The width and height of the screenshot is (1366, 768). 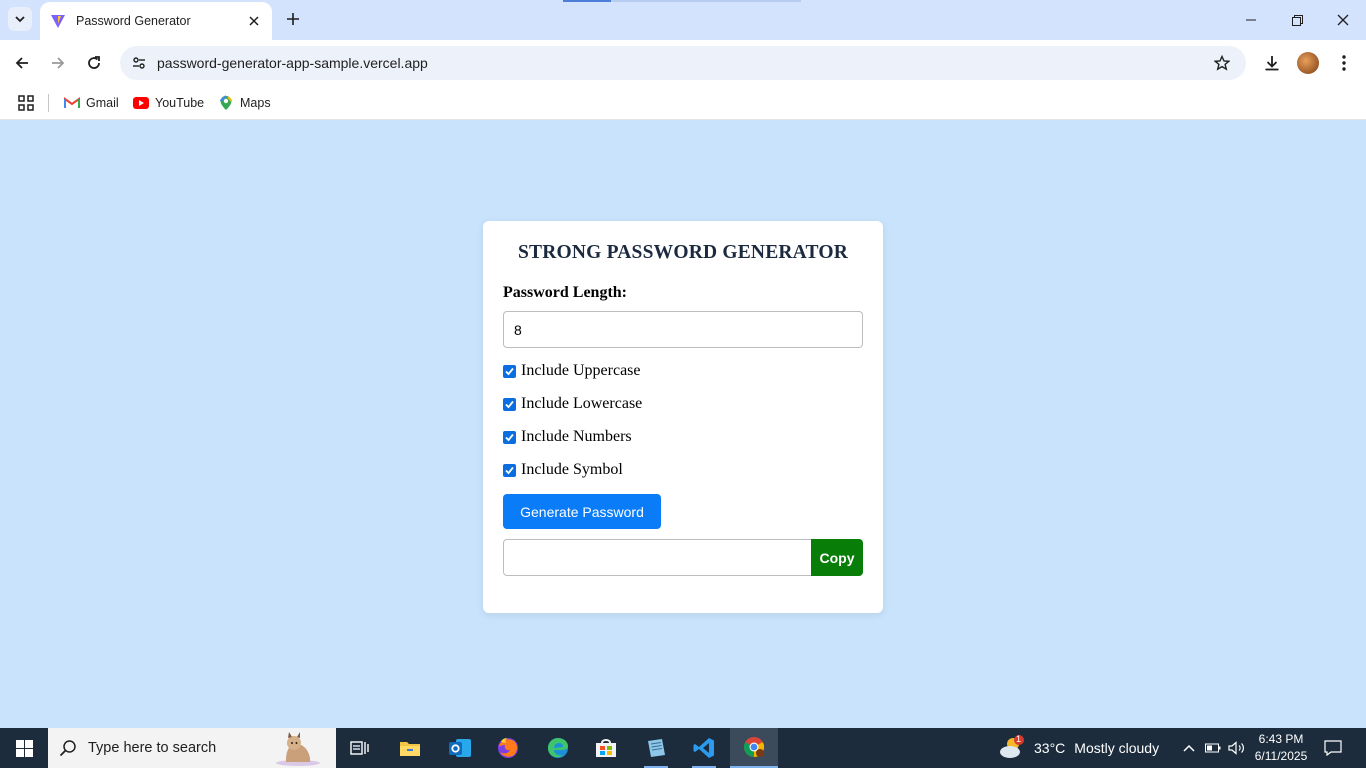 What do you see at coordinates (360, 748) in the screenshot?
I see `task-view-button` at bounding box center [360, 748].